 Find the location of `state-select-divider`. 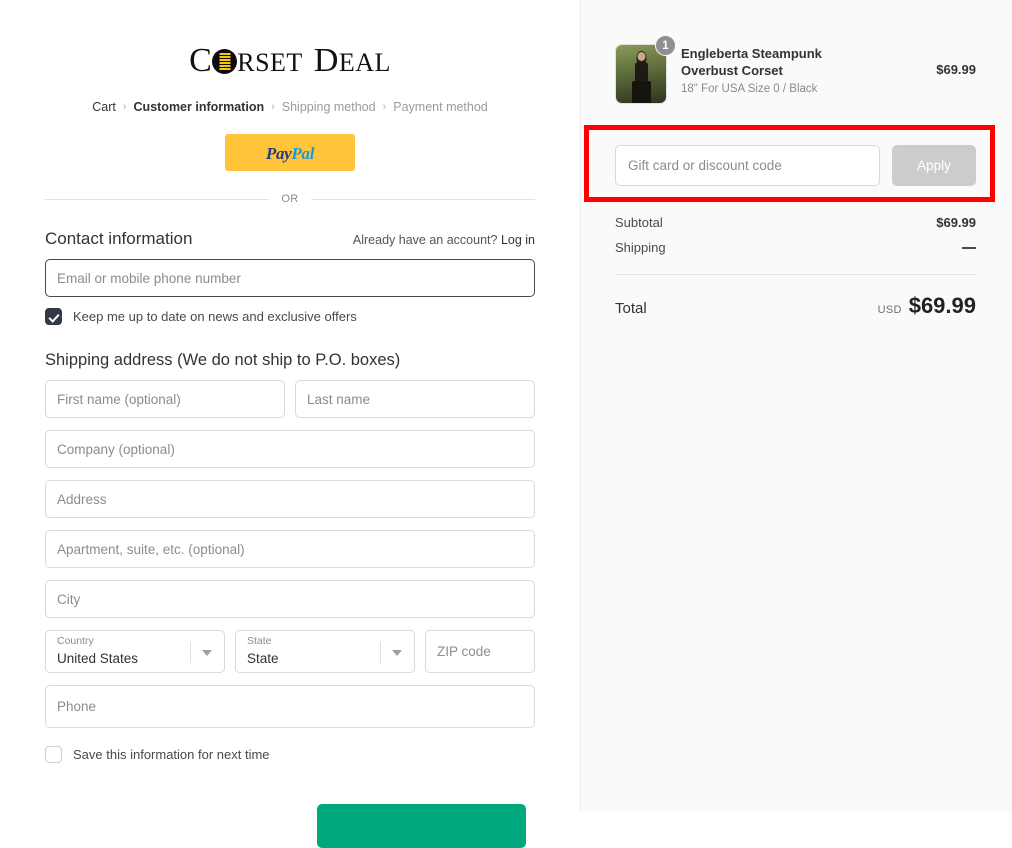

state-select-divider is located at coordinates (380, 652).